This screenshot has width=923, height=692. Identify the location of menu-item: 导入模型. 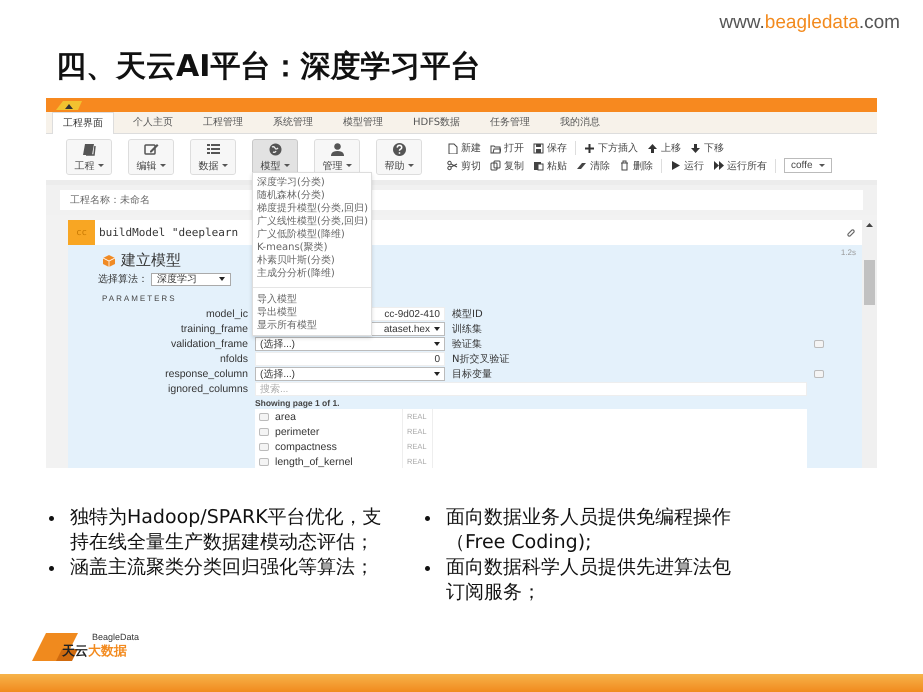
(312, 299).